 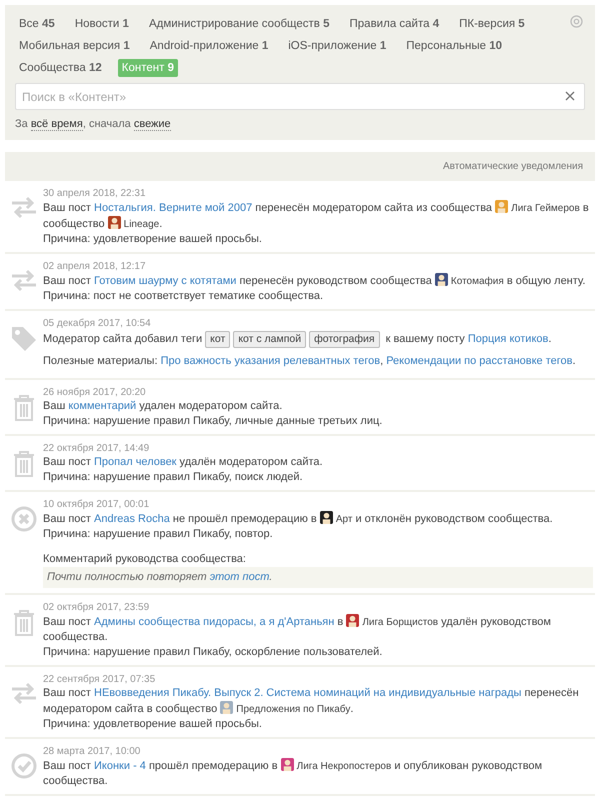 What do you see at coordinates (239, 24) in the screenshot?
I see `filter-tab: Администрирование сообществ 5` at bounding box center [239, 24].